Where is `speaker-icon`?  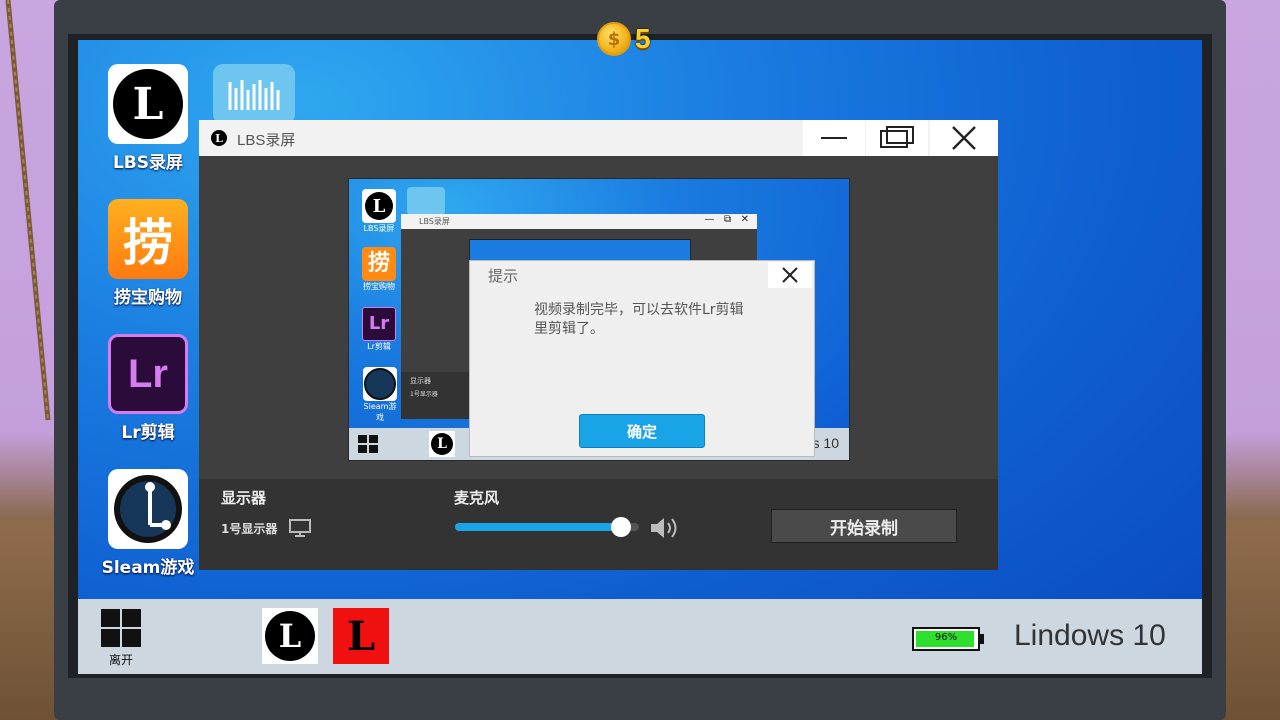
speaker-icon is located at coordinates (664, 528).